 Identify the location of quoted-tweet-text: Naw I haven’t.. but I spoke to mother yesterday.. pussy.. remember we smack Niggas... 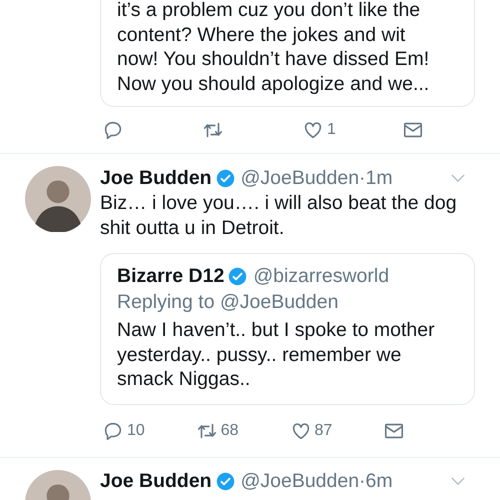
(276, 355).